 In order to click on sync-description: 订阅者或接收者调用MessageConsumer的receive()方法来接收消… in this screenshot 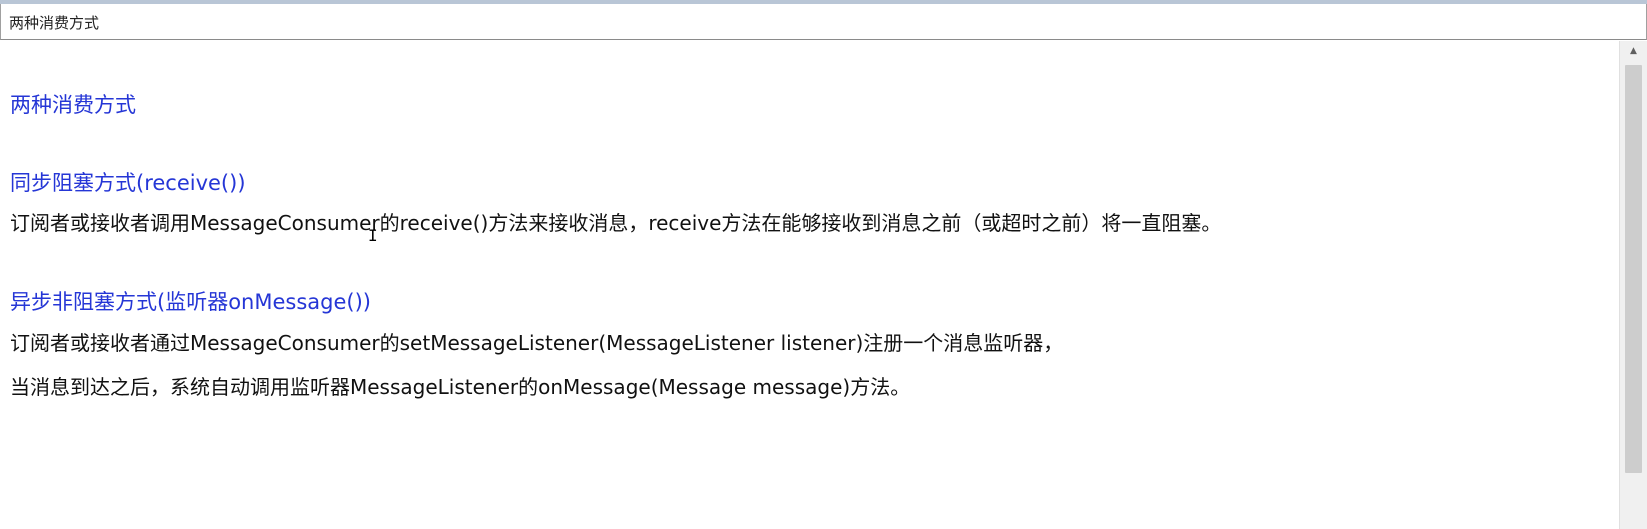, I will do `click(616, 223)`.